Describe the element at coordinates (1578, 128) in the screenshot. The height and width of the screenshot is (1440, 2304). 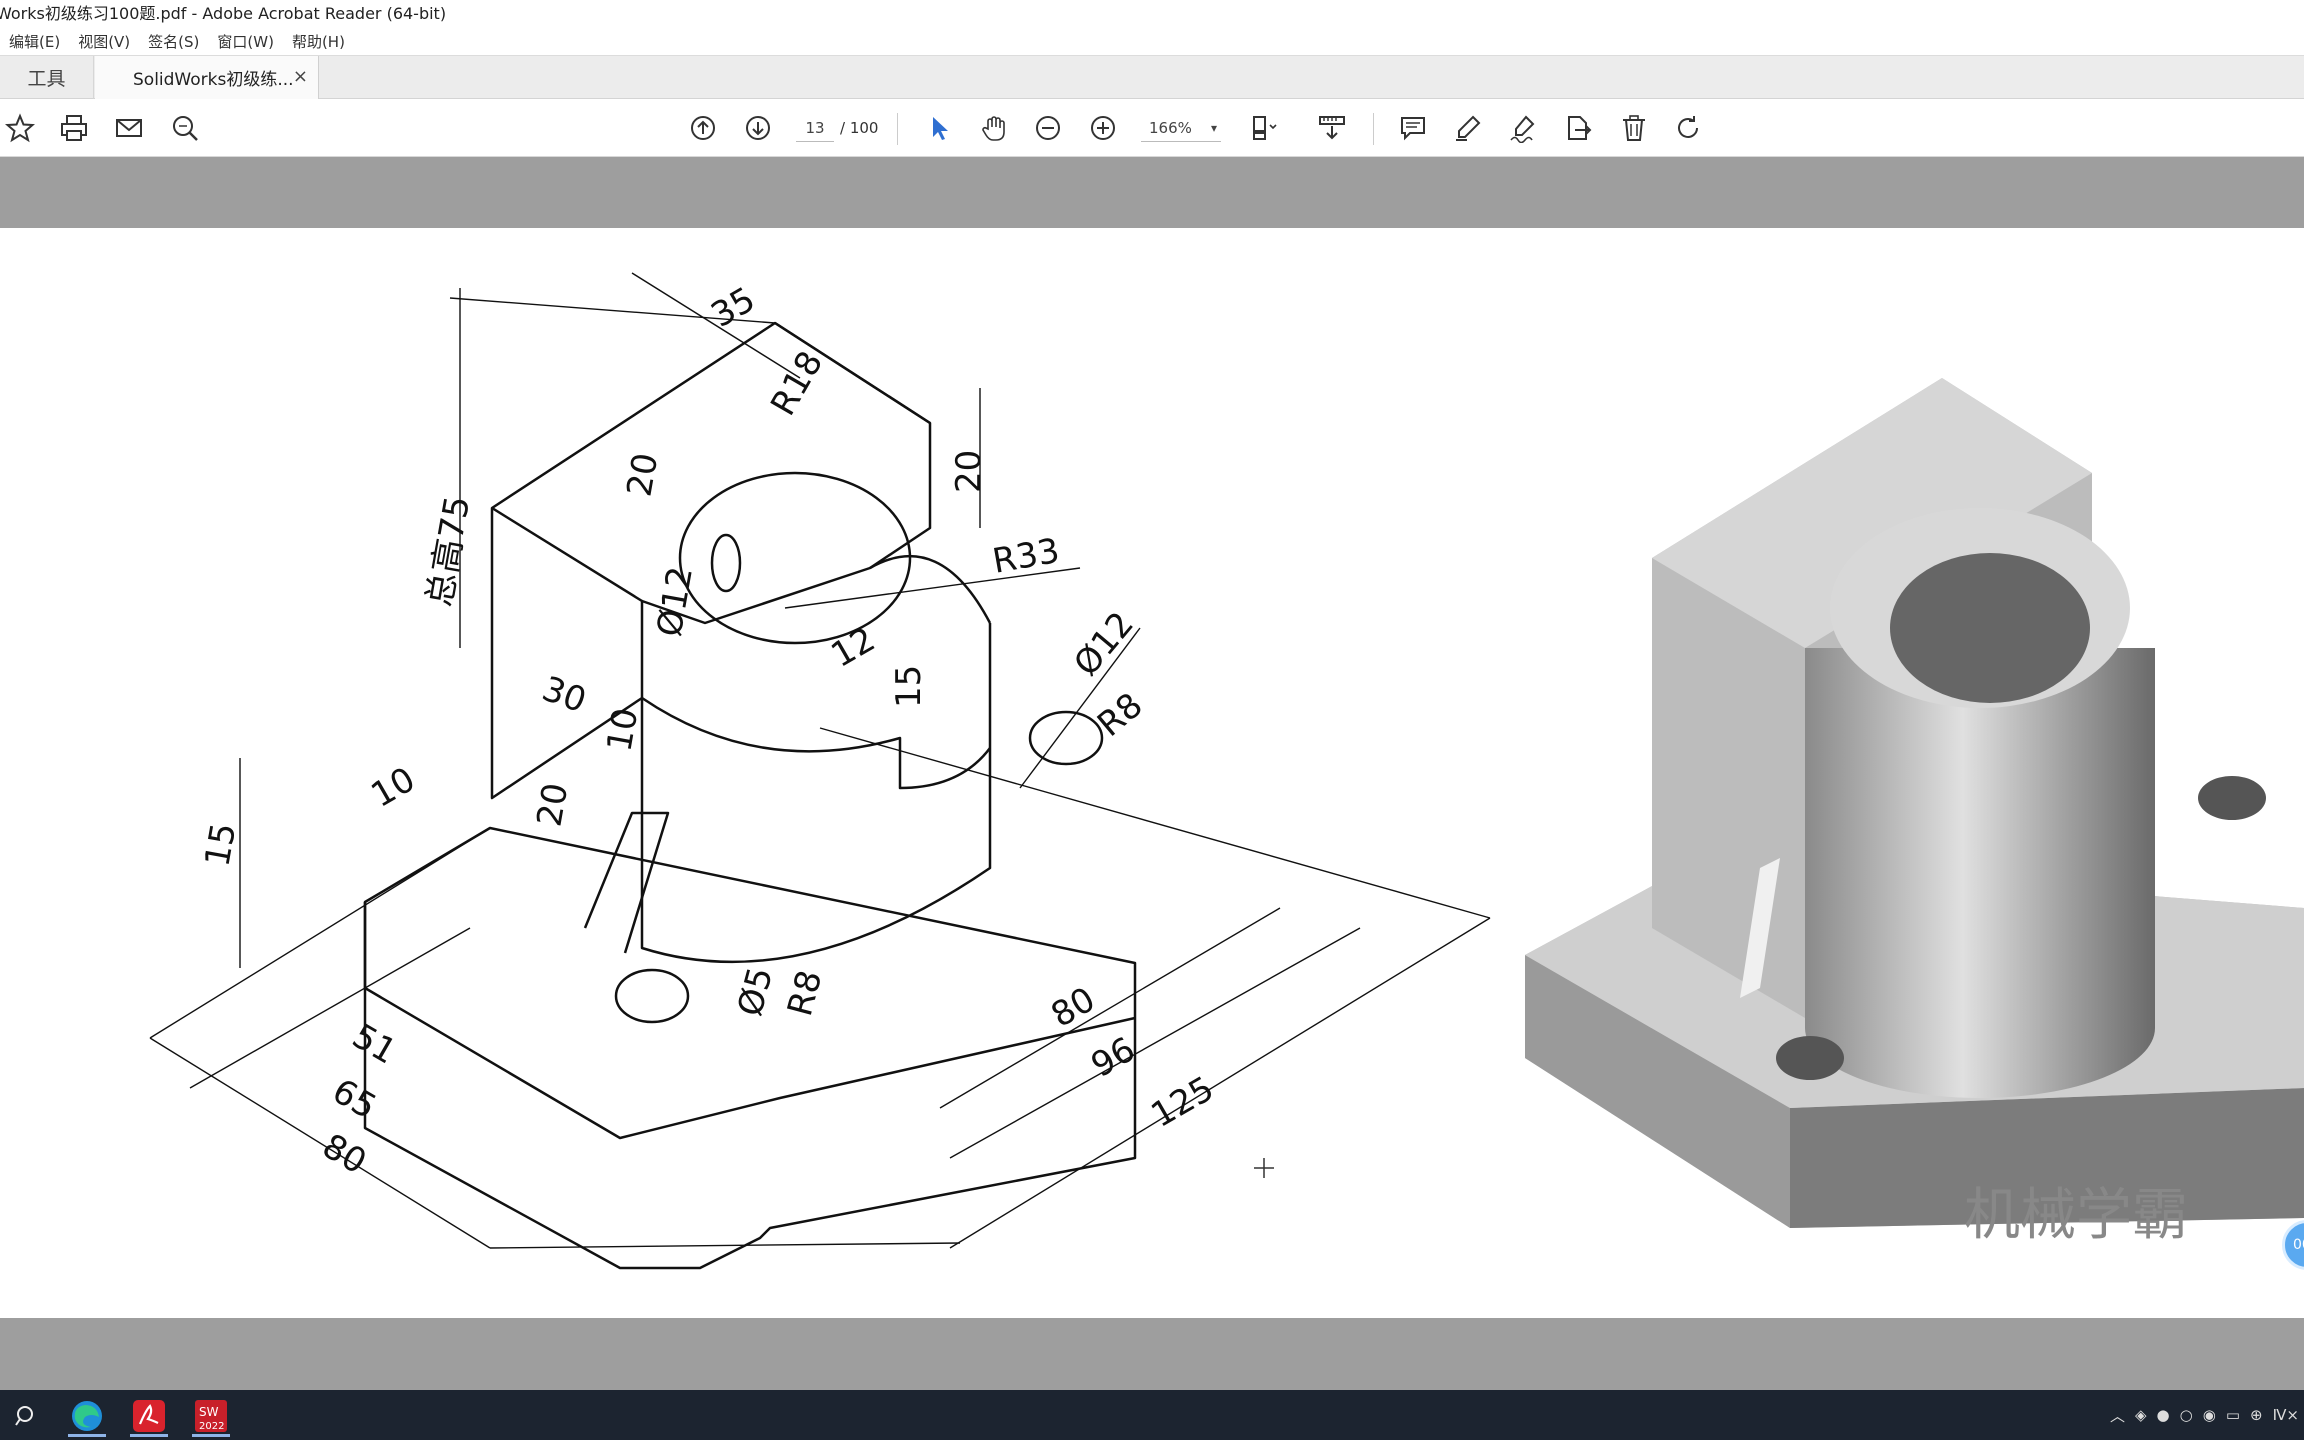
I see `export-icon` at that location.